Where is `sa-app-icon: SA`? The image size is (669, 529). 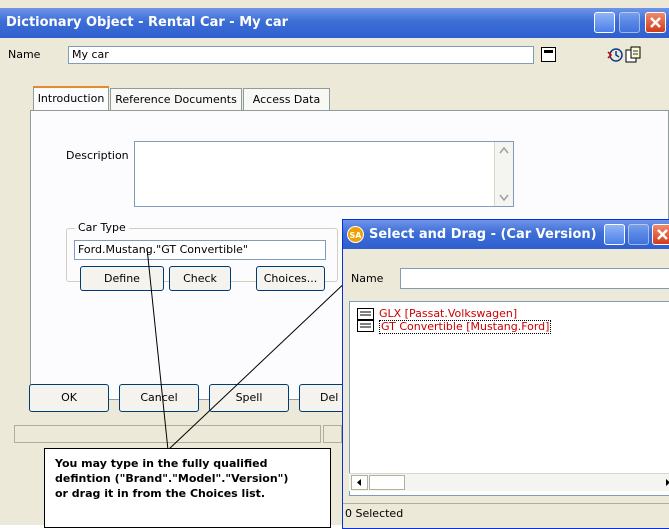
sa-app-icon: SA is located at coordinates (355, 234).